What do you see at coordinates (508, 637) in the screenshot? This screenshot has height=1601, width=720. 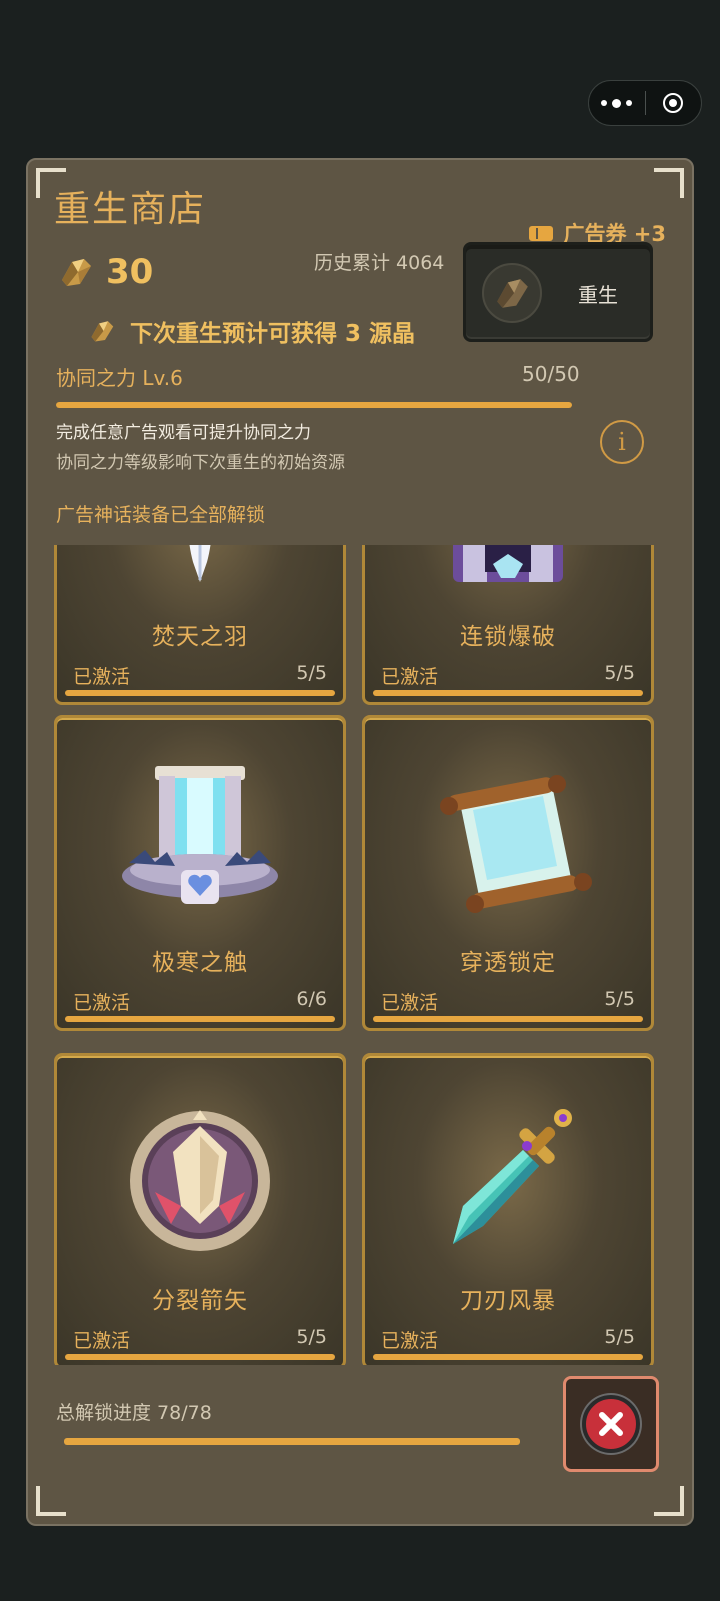 I see `card-name: 连锁爆破` at bounding box center [508, 637].